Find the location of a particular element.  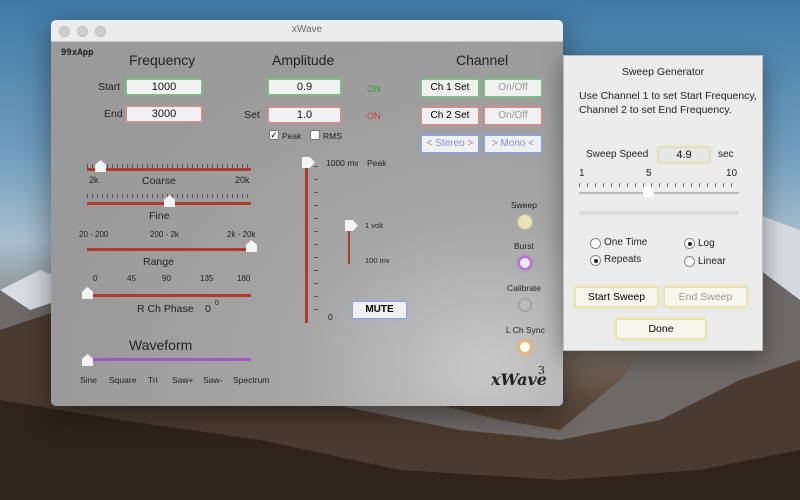

start-frequency-field: 1000 is located at coordinates (164, 87).